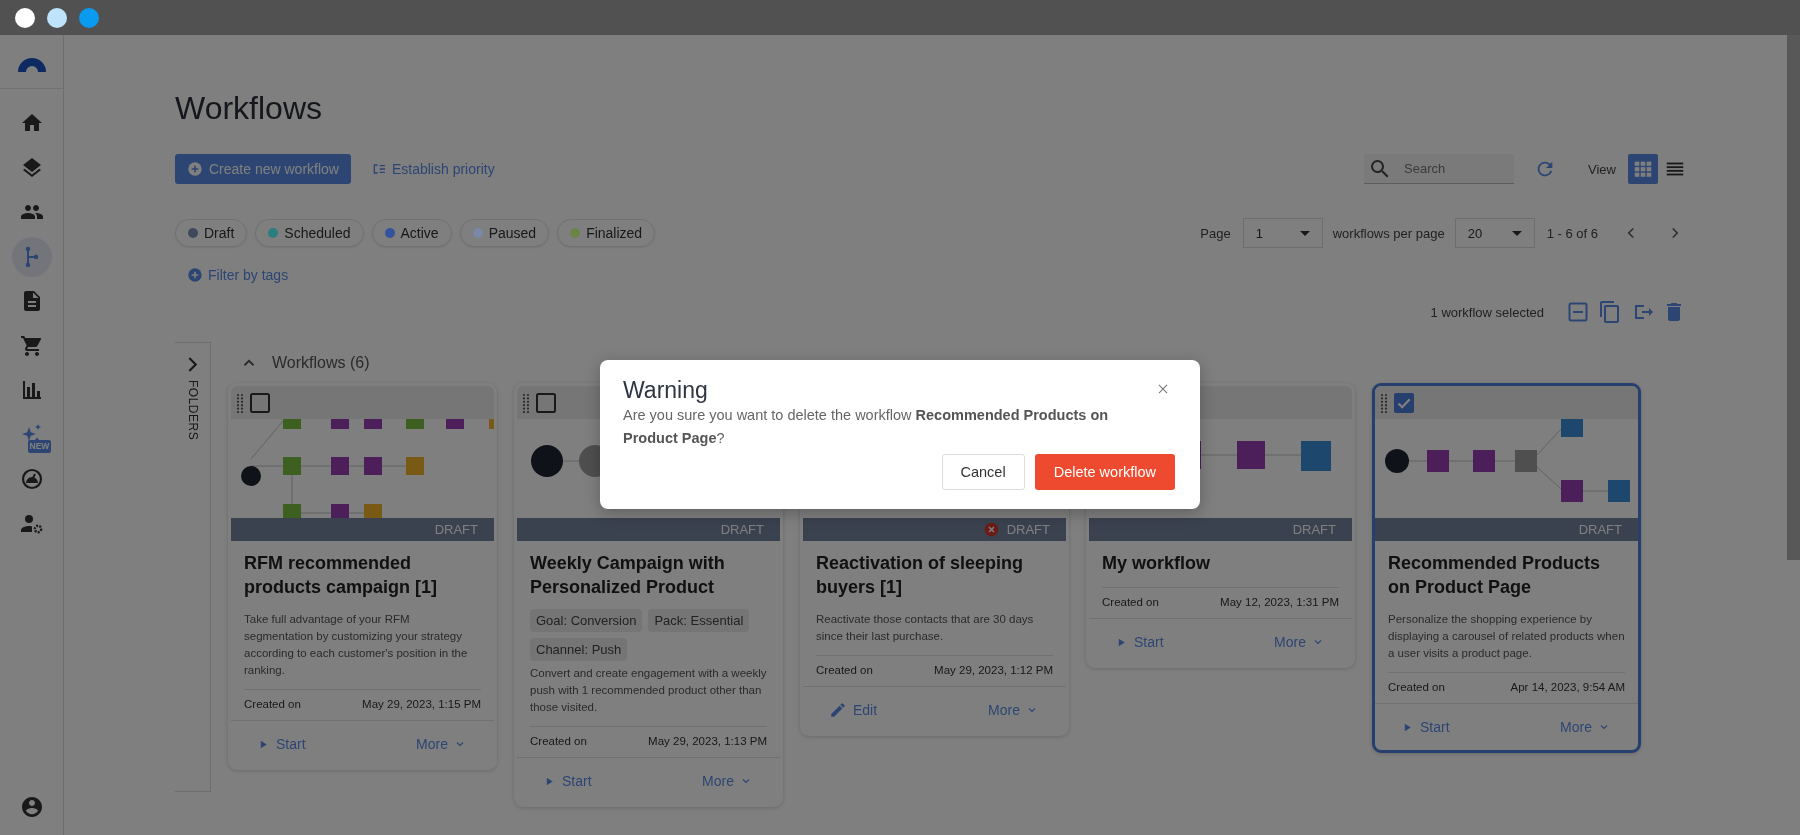 This screenshot has width=1800, height=835. What do you see at coordinates (1388, 233) in the screenshot?
I see `per-page-label: workflows per page` at bounding box center [1388, 233].